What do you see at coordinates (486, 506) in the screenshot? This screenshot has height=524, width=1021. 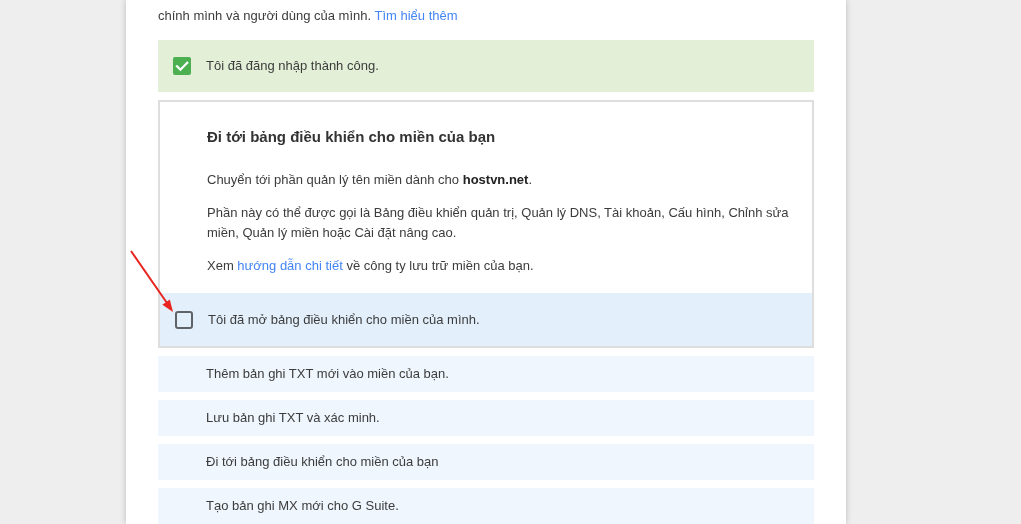 I see `step-item: Tạo bản ghi MX mới cho G Suite.` at bounding box center [486, 506].